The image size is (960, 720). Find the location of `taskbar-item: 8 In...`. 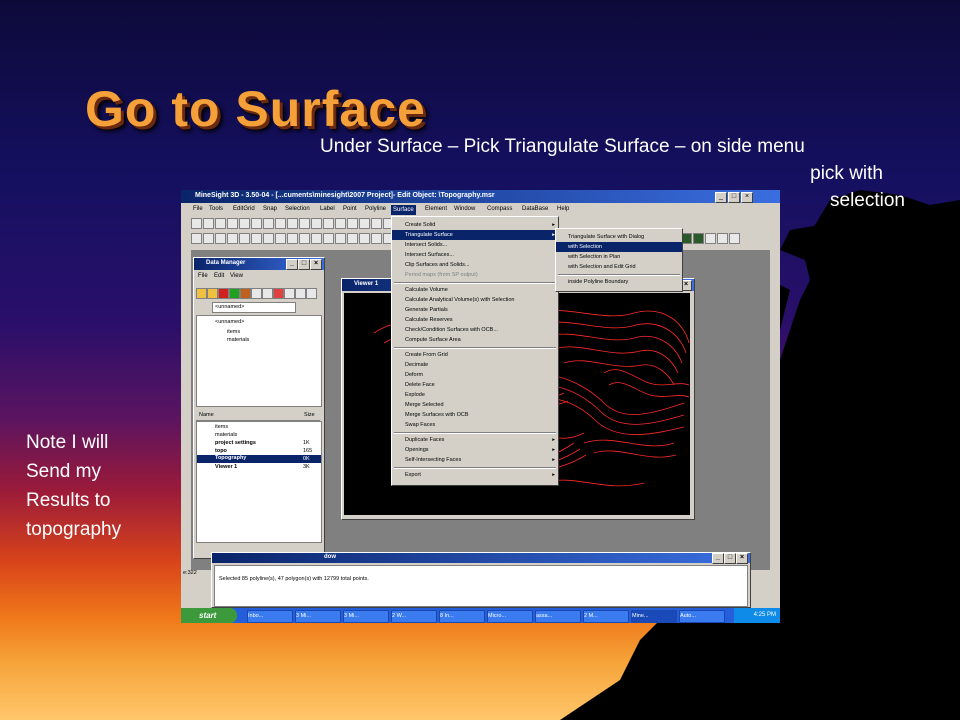

taskbar-item: 8 In... is located at coordinates (462, 616).